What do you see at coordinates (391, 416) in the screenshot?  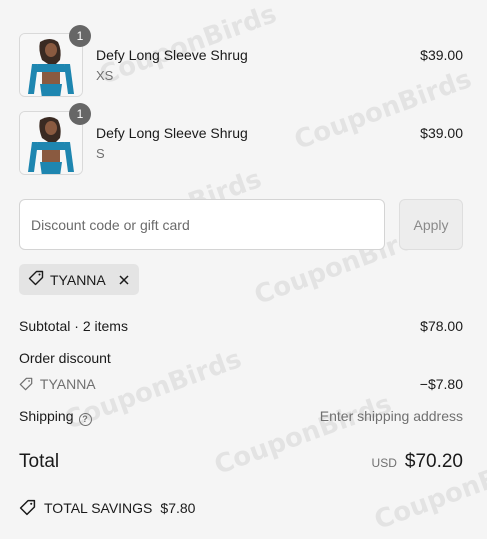 I see `shipping-value: Enter shipping address` at bounding box center [391, 416].